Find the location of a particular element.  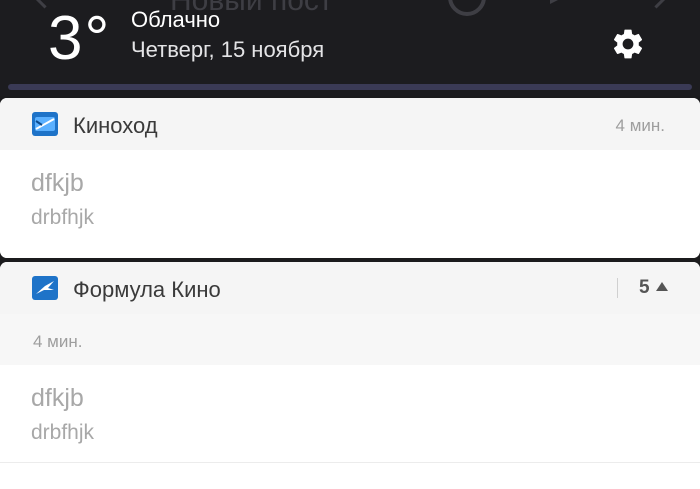

app-name: Киноход is located at coordinates (115, 125).